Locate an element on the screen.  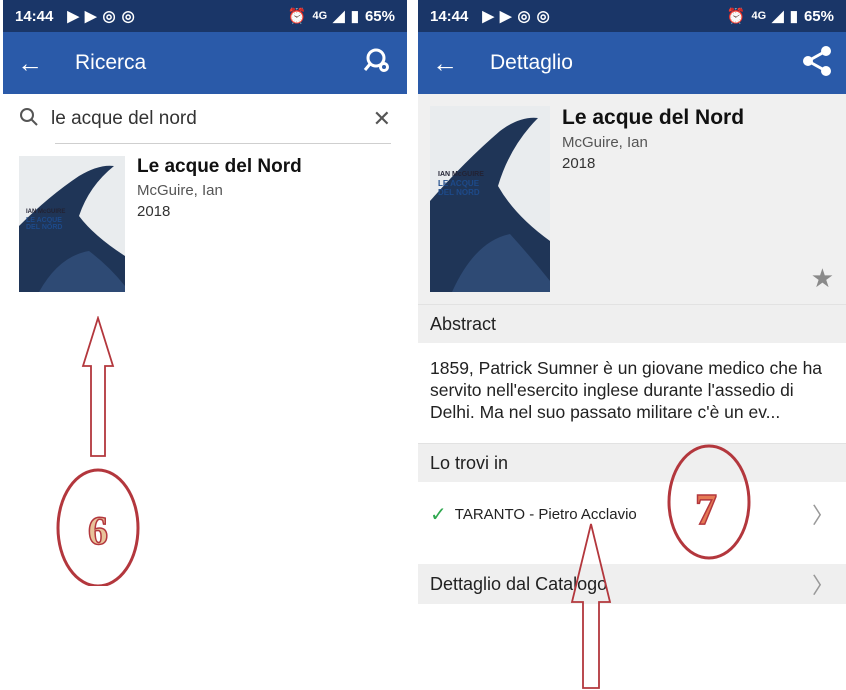
location-header: Lo trovi in is located at coordinates (632, 462).